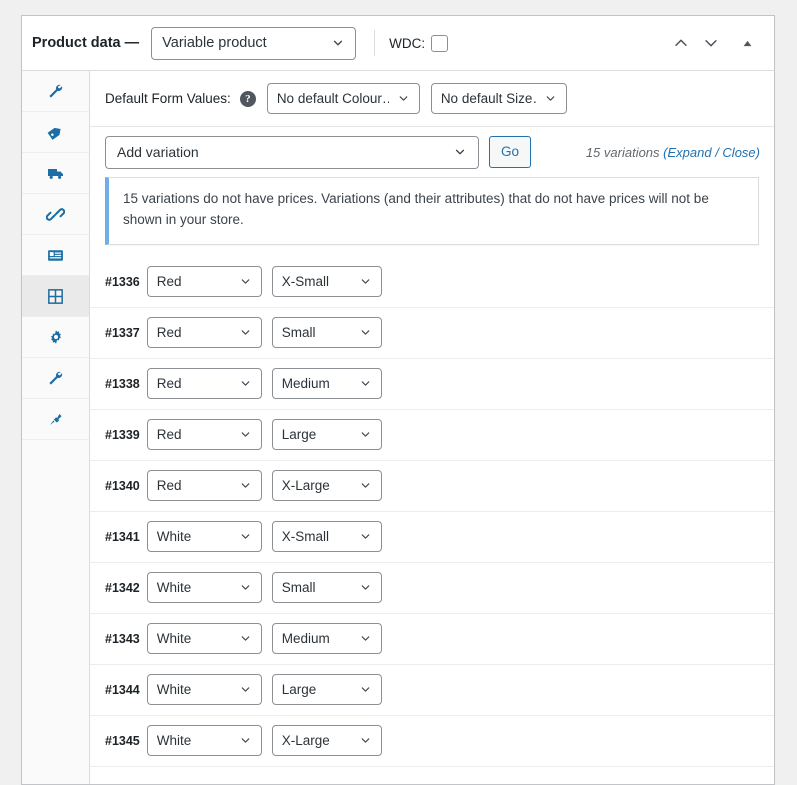 The image size is (797, 785). I want to click on table-row: #1338 Red Medium, so click(432, 384).